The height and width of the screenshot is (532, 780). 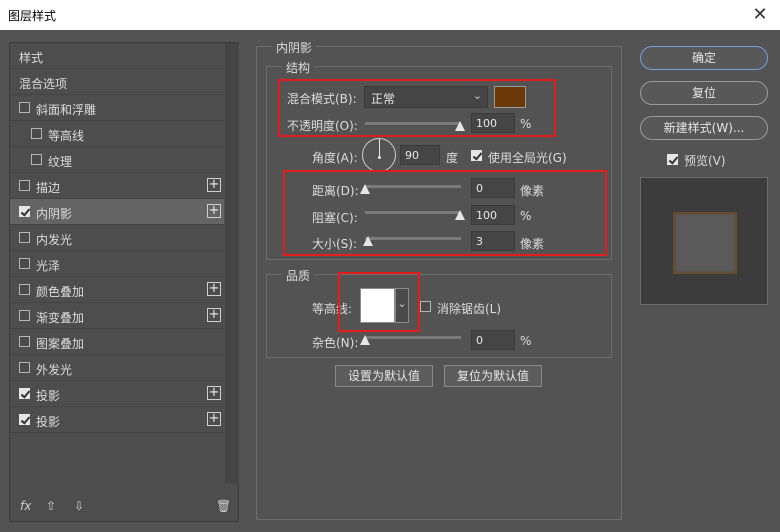 What do you see at coordinates (60, 162) in the screenshot?
I see `style-list-label: 纹理` at bounding box center [60, 162].